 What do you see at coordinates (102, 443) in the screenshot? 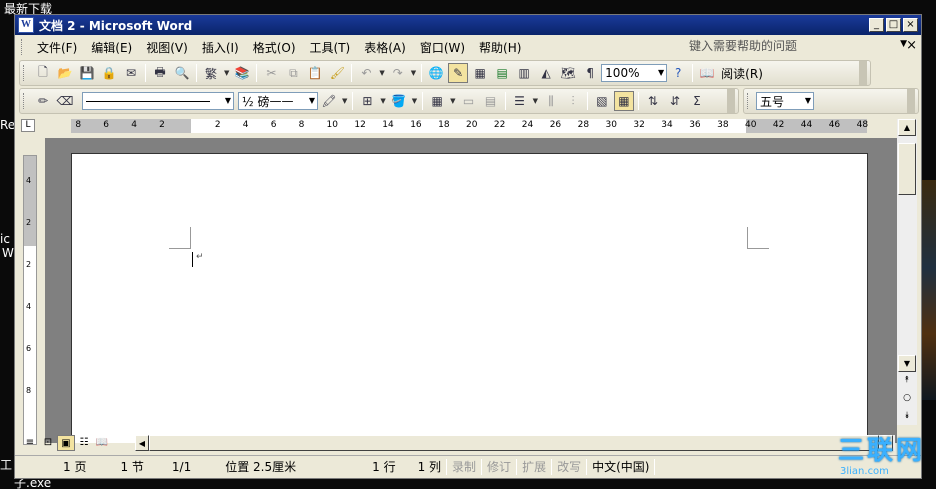
I see `reading-layout-icon: 📖` at bounding box center [102, 443].